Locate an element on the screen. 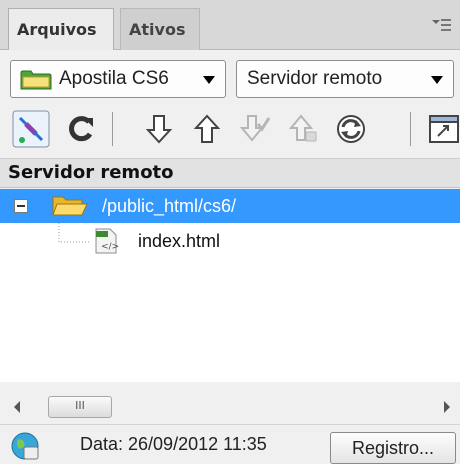 Image resolution: width=460 pixels, height=464 pixels. tab-ativos: Ativos is located at coordinates (160, 29).